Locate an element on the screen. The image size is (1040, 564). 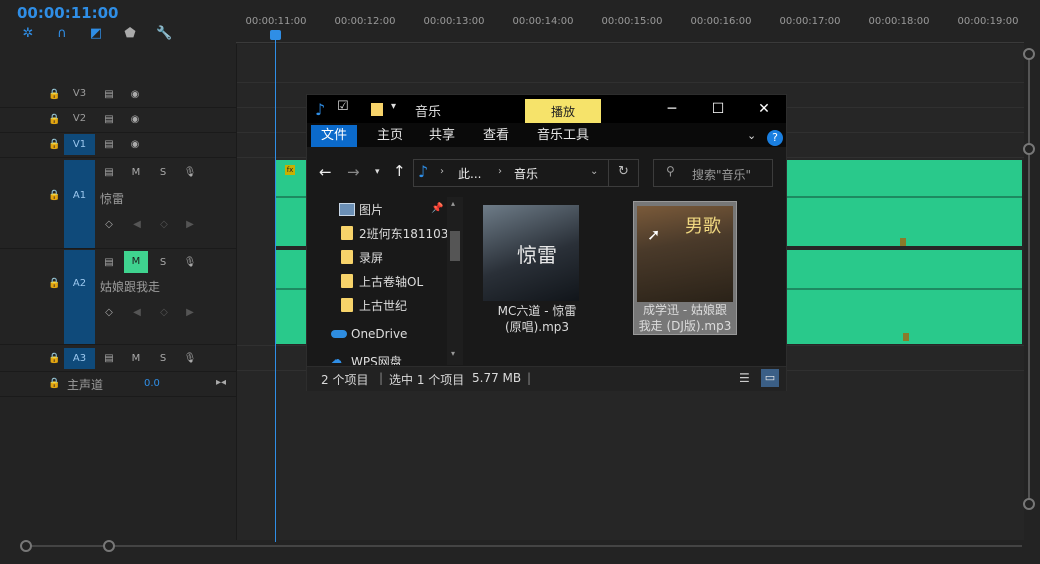
chevron-down-icon: ⌄ is located at coordinates (751, 135).